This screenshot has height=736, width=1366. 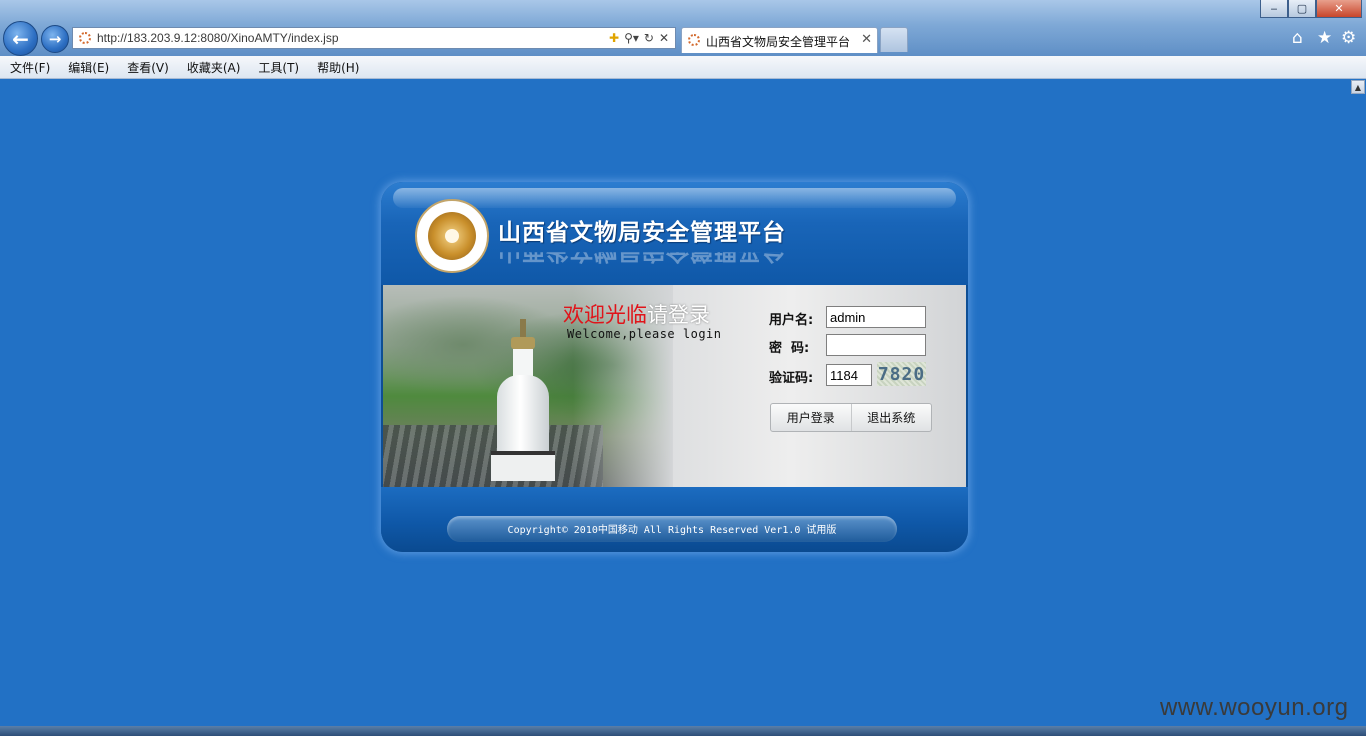 I want to click on welcome-heading: 欢迎光临请登录, so click(x=636, y=314).